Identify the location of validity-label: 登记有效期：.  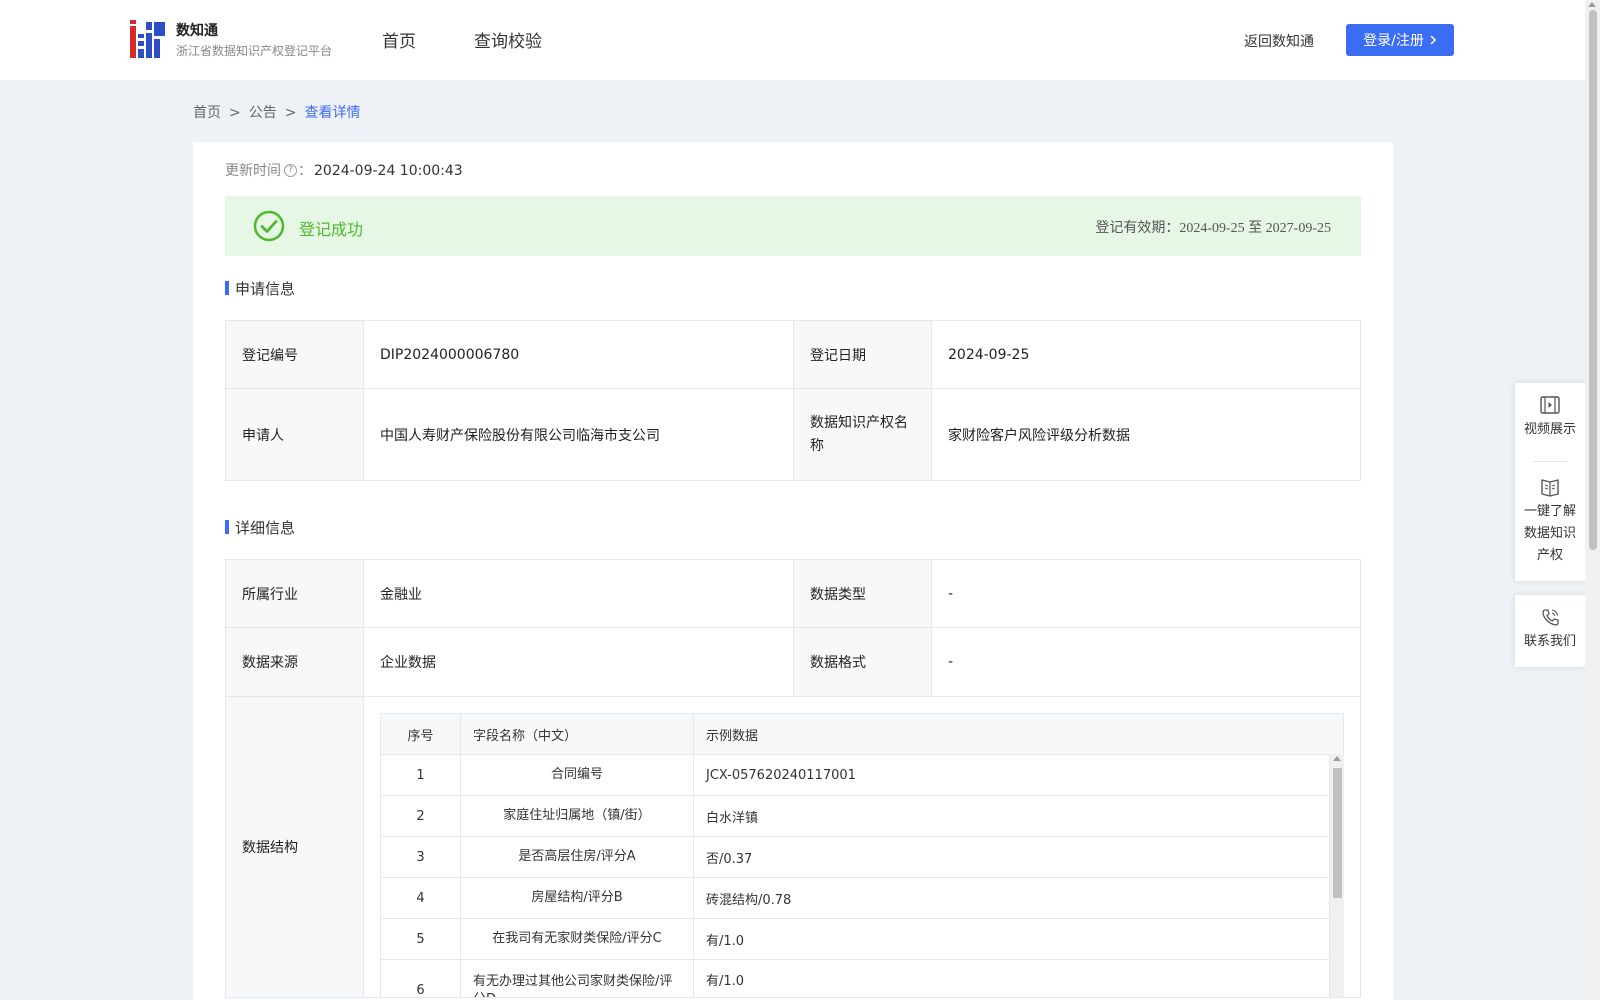
(1137, 228).